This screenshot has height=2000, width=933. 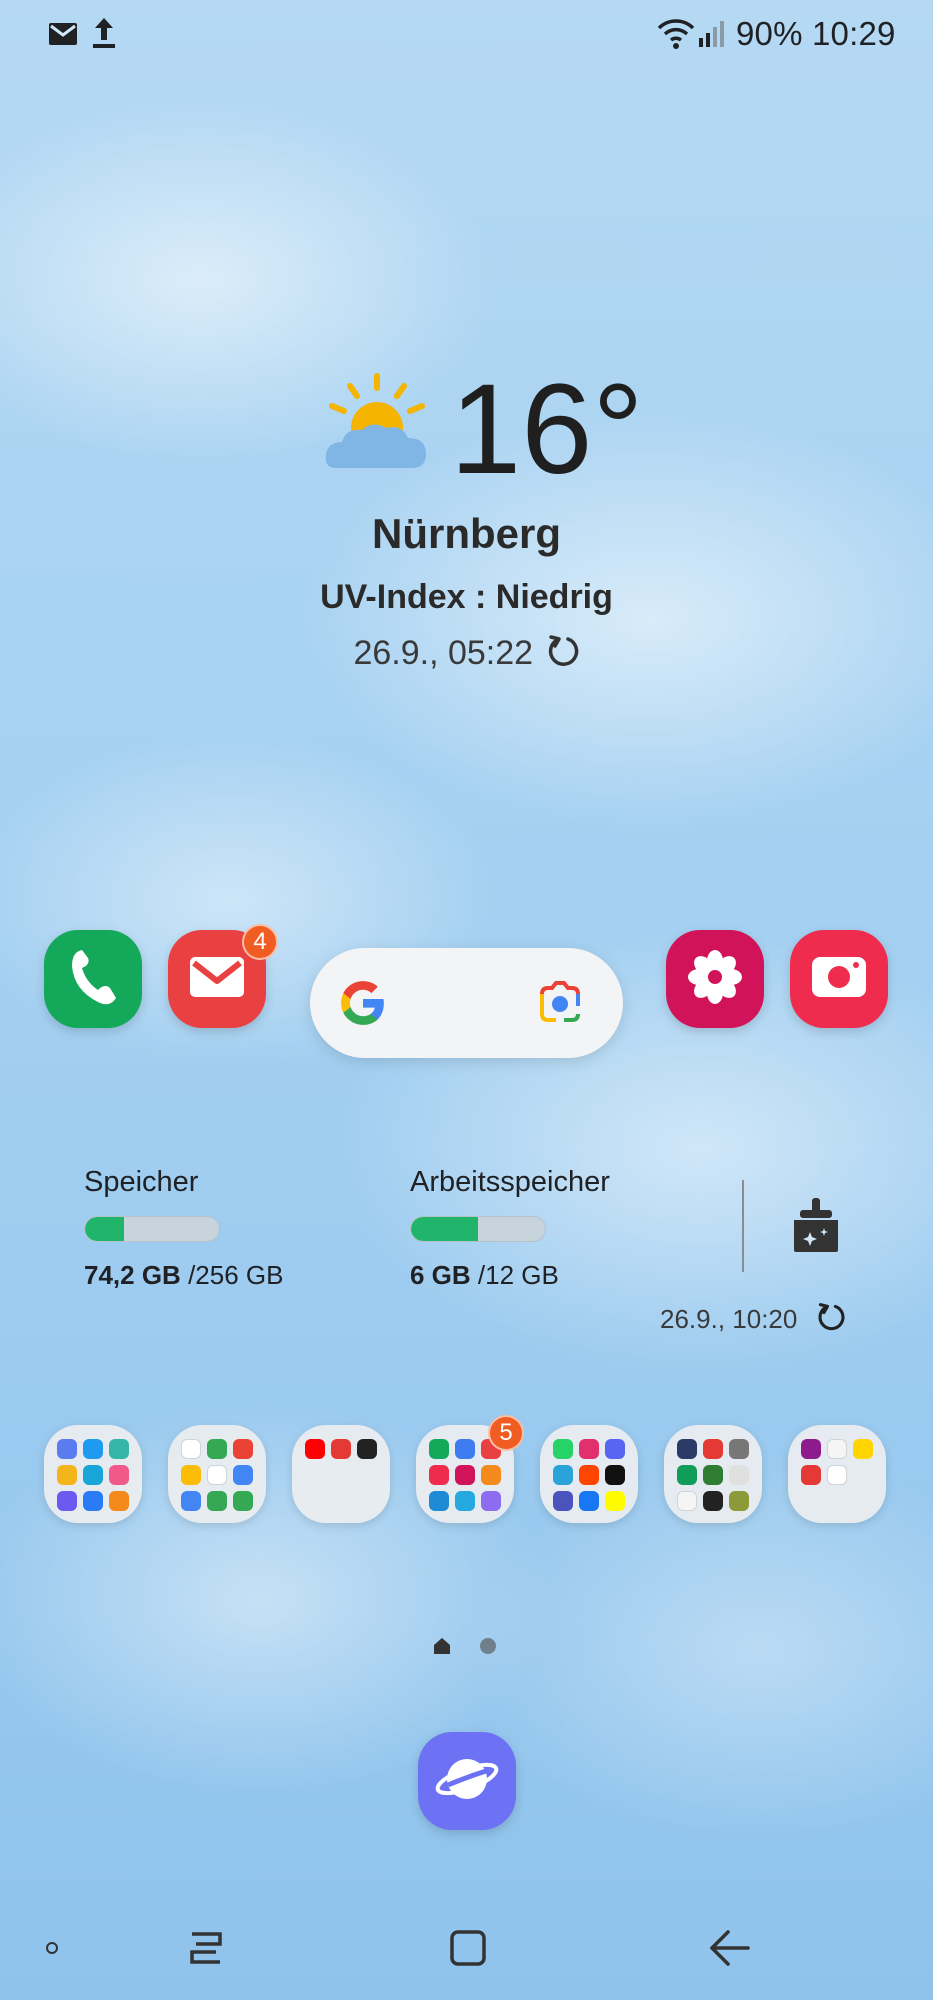 What do you see at coordinates (488, 1646) in the screenshot?
I see `page-dot` at bounding box center [488, 1646].